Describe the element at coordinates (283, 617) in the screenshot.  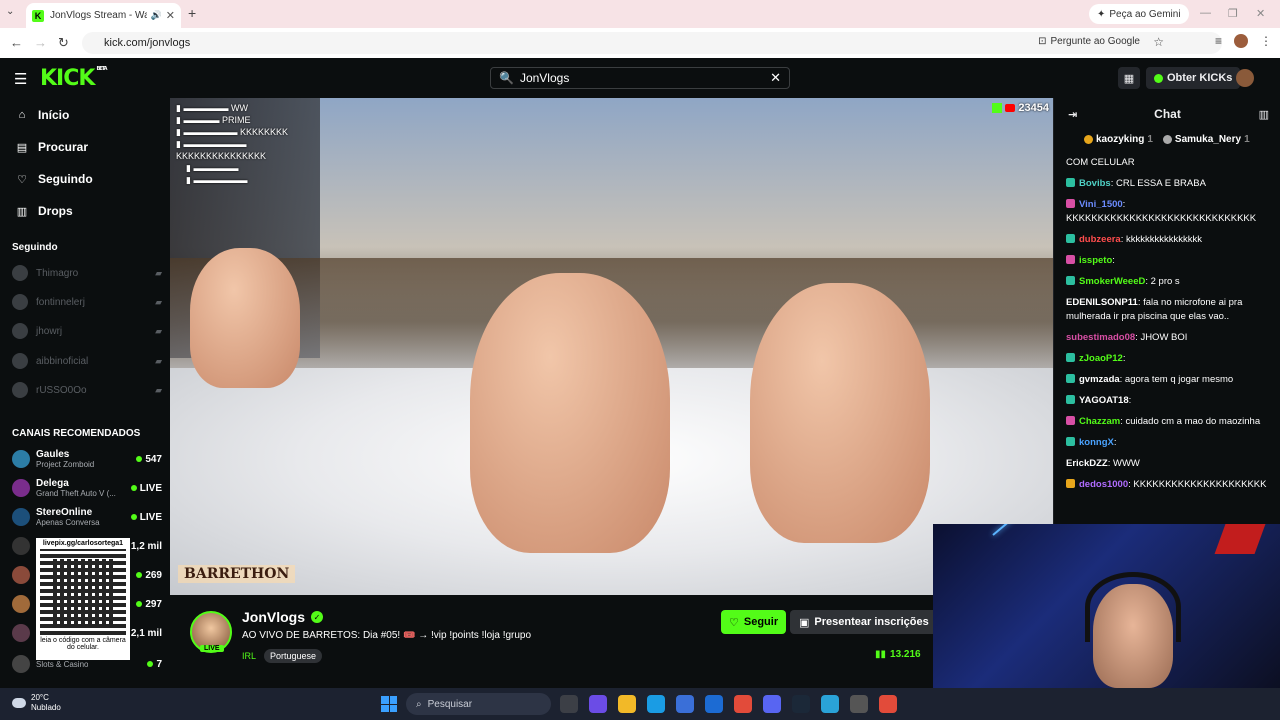
I see `channel-name: JonVlogs ✓` at that location.